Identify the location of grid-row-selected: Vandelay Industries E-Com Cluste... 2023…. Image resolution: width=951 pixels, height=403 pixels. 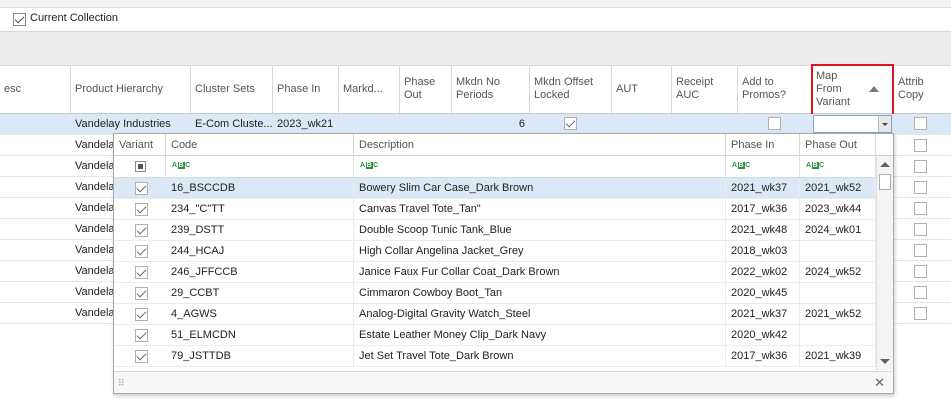
(475, 124).